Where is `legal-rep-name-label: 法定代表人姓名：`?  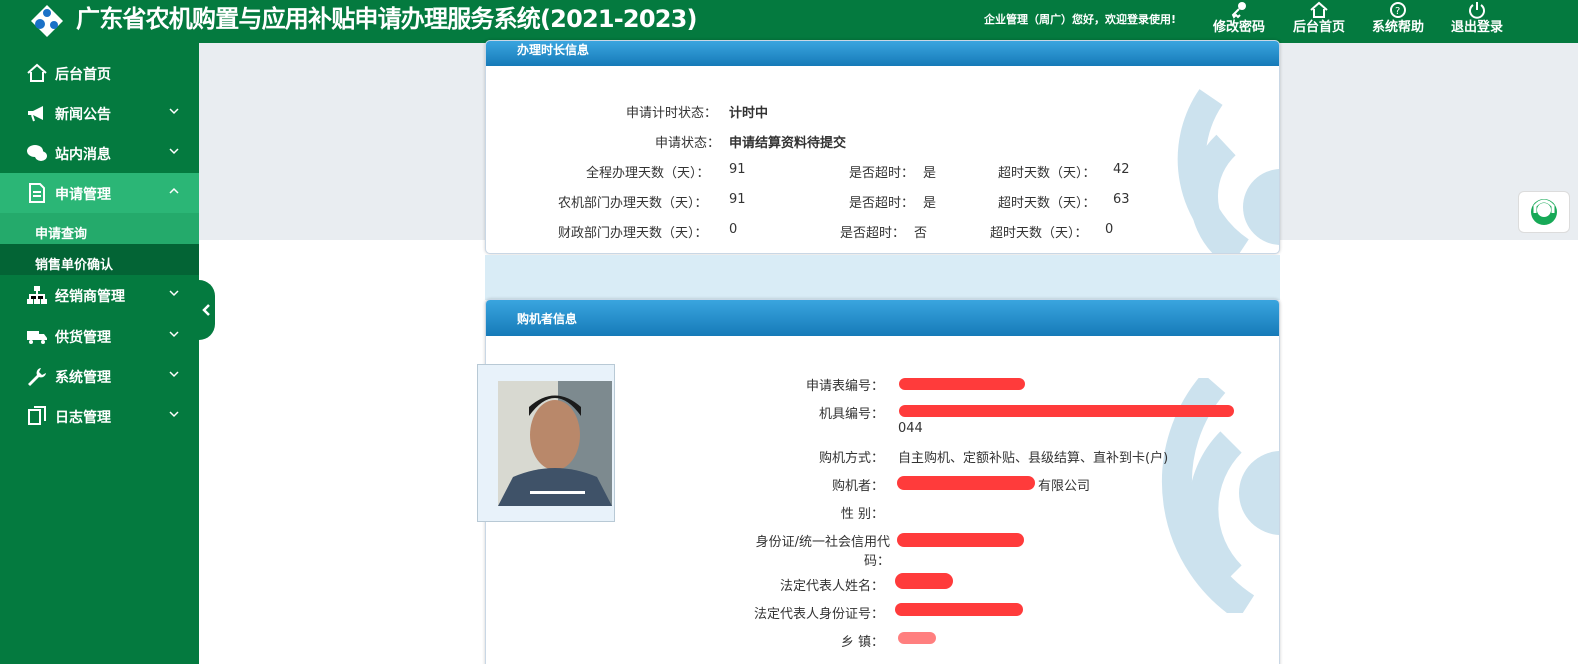
legal-rep-name-label: 法定代表人姓名： is located at coordinates (831, 586).